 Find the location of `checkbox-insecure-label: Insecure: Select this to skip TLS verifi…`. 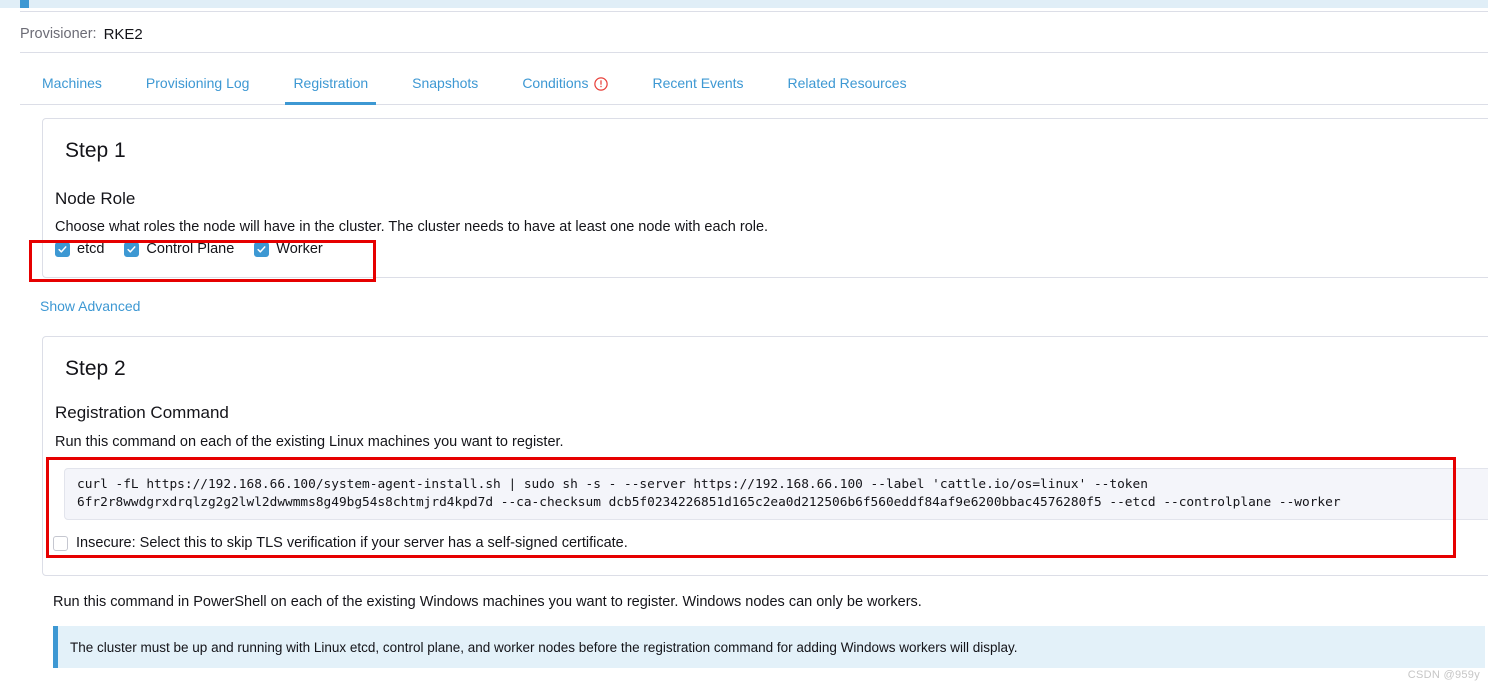

checkbox-insecure-label: Insecure: Select this to skip TLS verifi… is located at coordinates (352, 543).